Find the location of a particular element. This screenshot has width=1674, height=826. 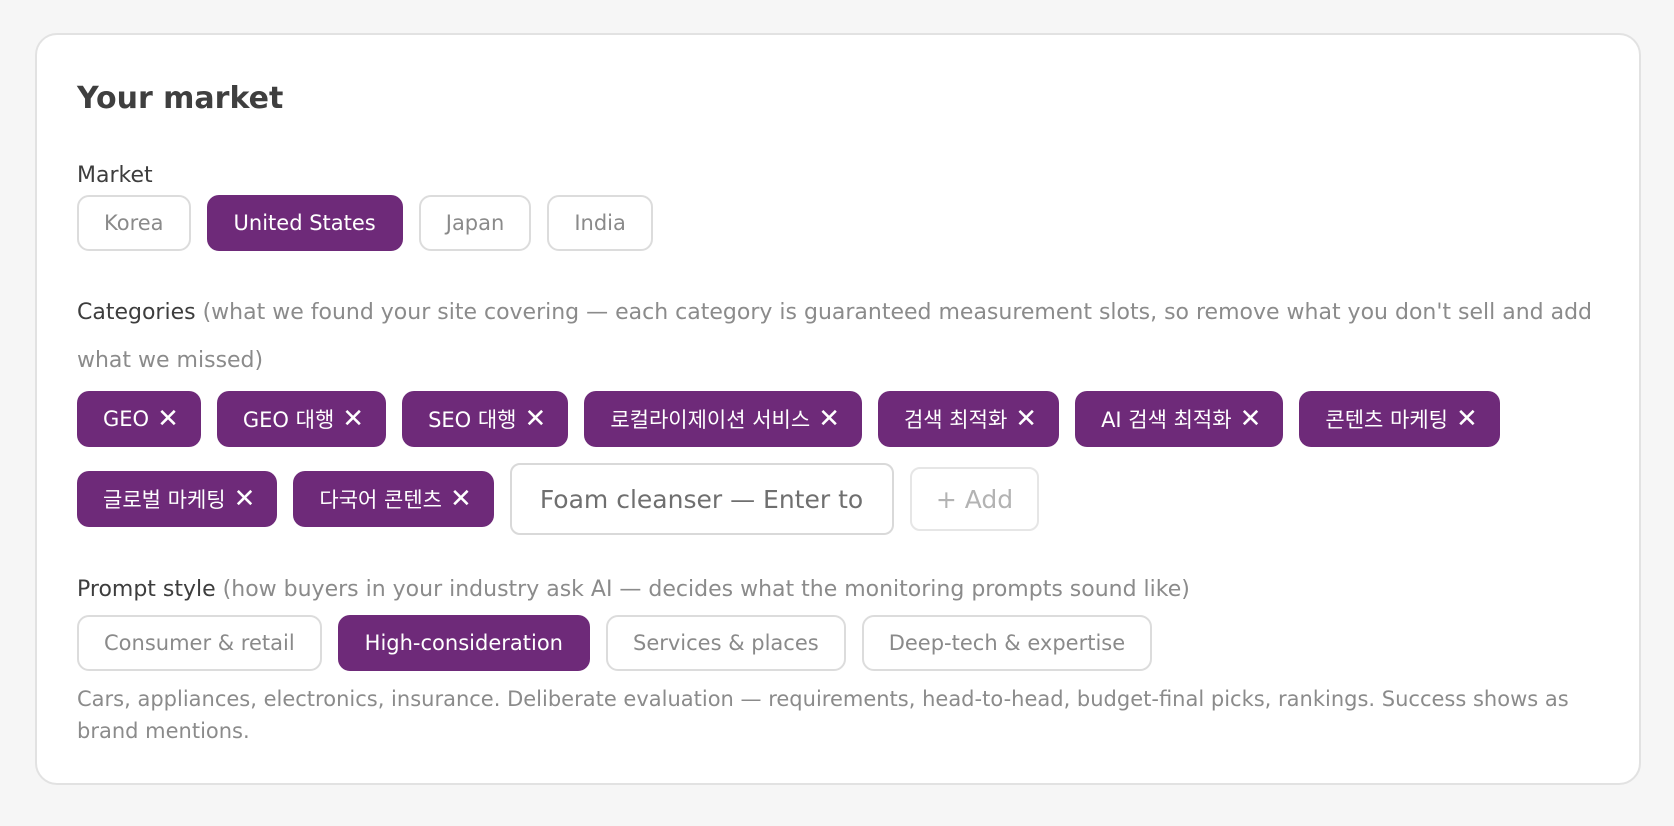

category-tag-label: 다국어 콘텐츠 is located at coordinates (381, 500).